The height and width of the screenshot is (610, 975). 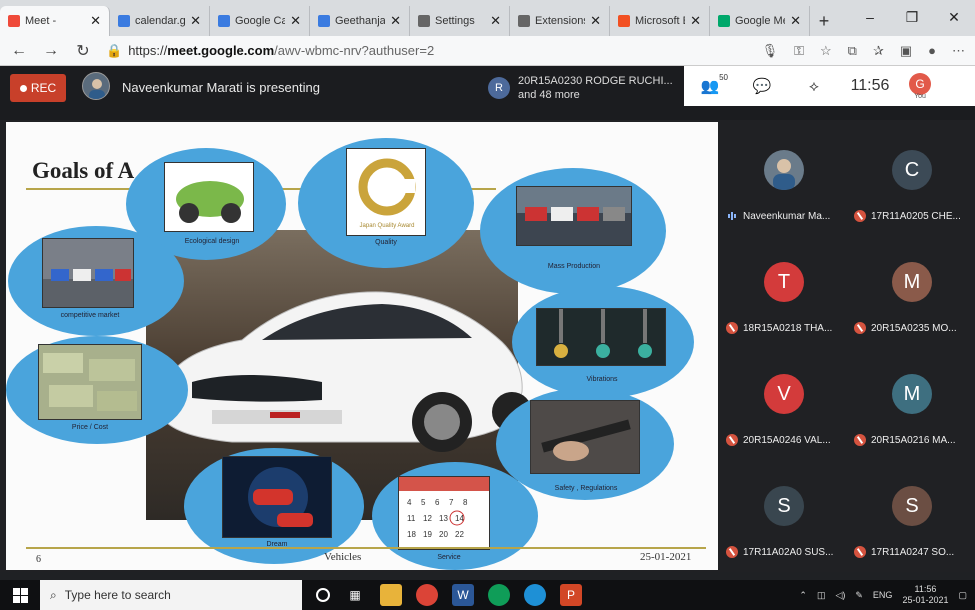 What do you see at coordinates (840, 595) in the screenshot?
I see `volume-icon: ◁)` at bounding box center [840, 595].